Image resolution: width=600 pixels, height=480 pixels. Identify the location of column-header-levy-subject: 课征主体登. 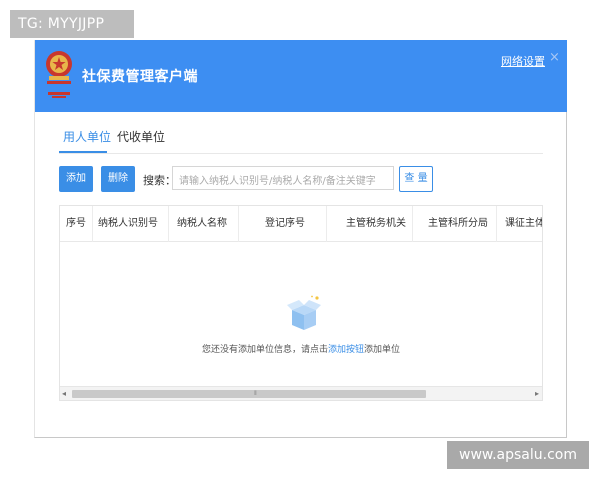
(523, 223).